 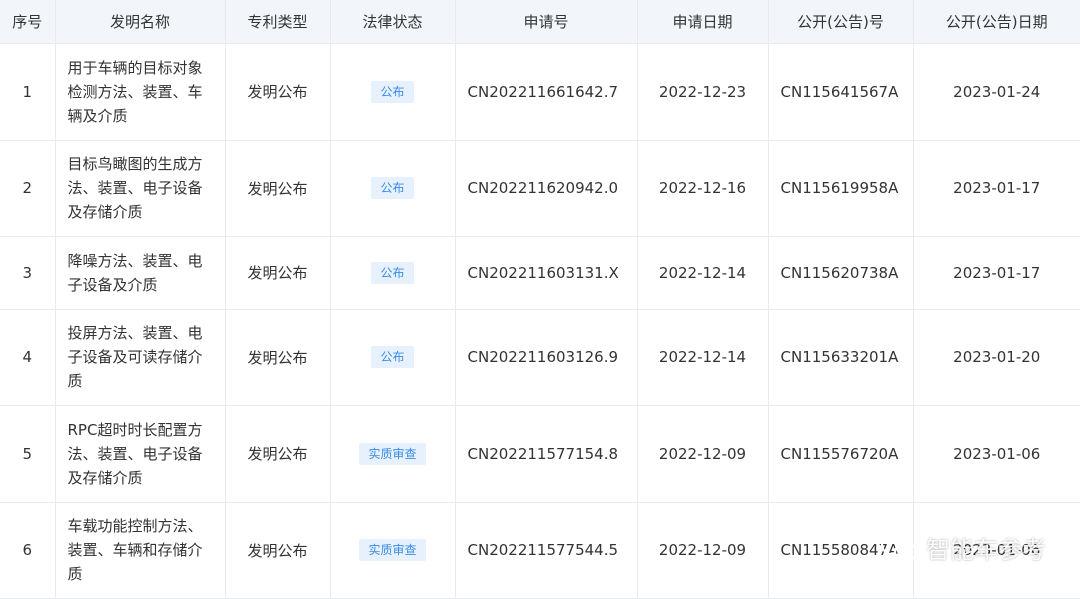 What do you see at coordinates (996, 357) in the screenshot?
I see `cell-pub-date: 2023-01-20` at bounding box center [996, 357].